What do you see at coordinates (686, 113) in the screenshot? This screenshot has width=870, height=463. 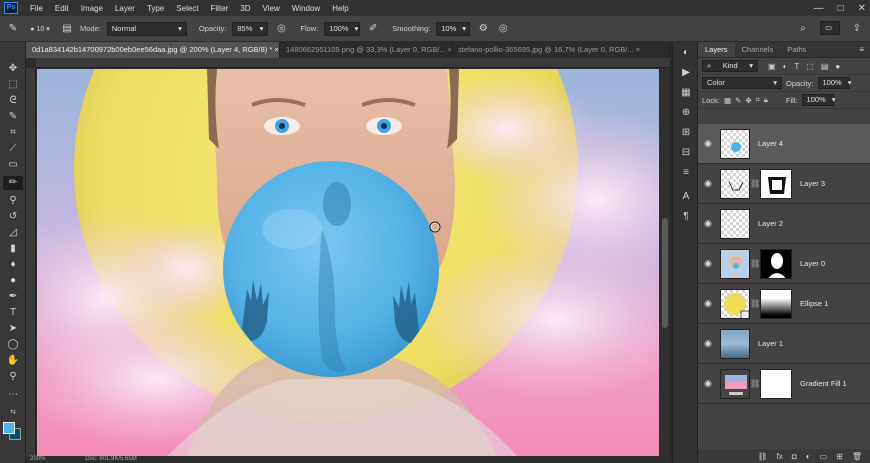 I see `adjustments-panel-icon: ⊕` at bounding box center [686, 113].